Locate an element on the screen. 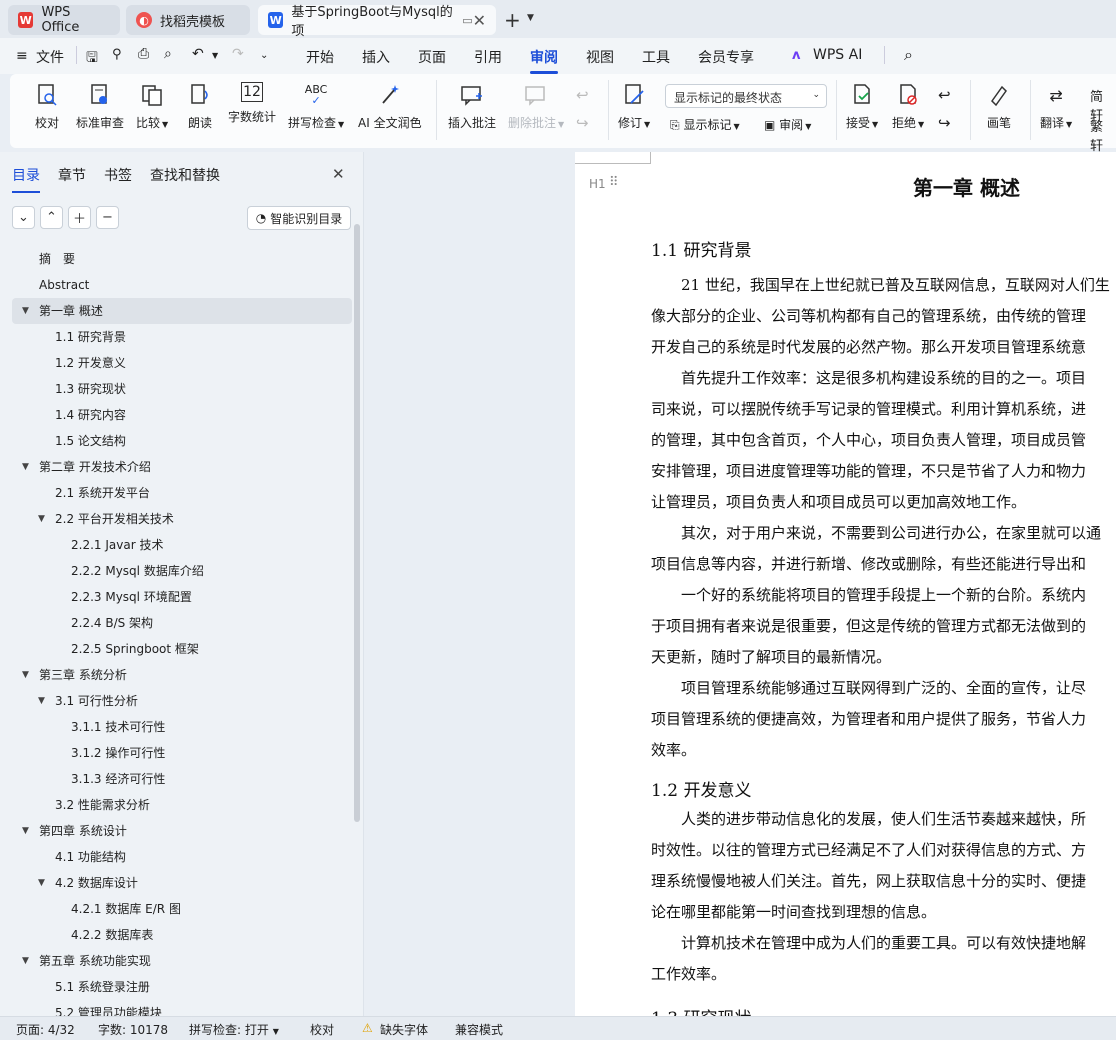 The image size is (1116, 1040). menu-view: 视图 is located at coordinates (600, 57).